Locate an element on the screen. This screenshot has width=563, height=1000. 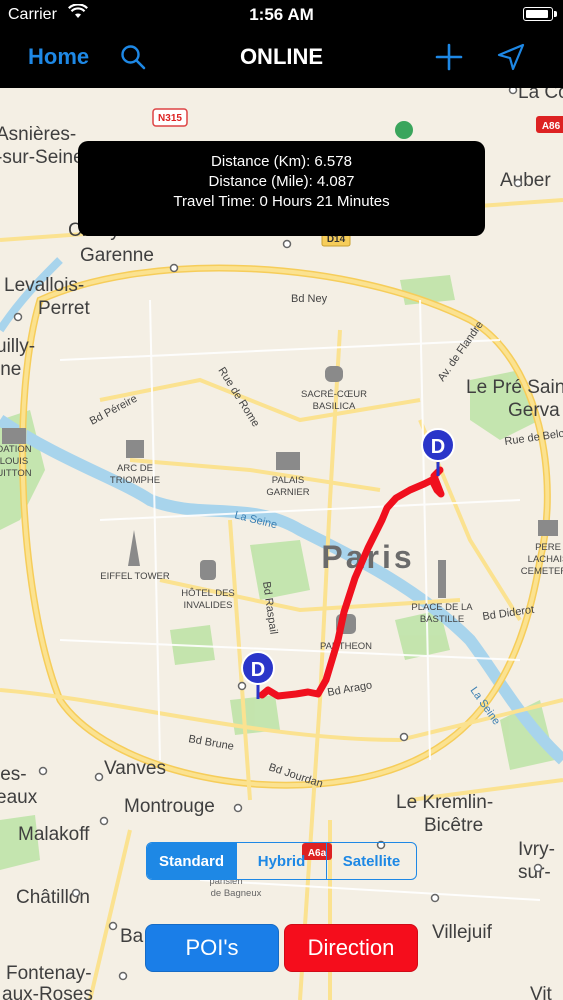
landmark-label: HÔTEL DES is located at coordinates (208, 593).